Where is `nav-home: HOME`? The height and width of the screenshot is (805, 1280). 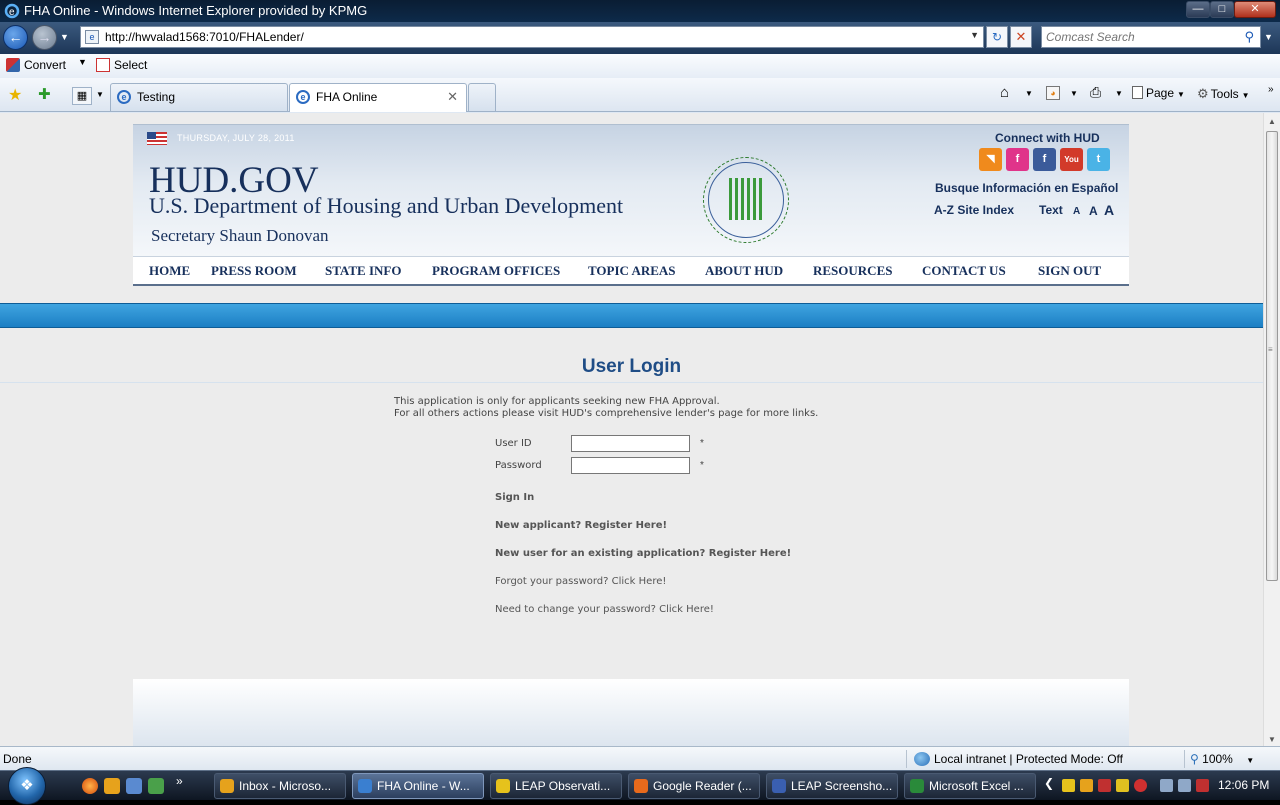
nav-home: HOME is located at coordinates (169, 271).